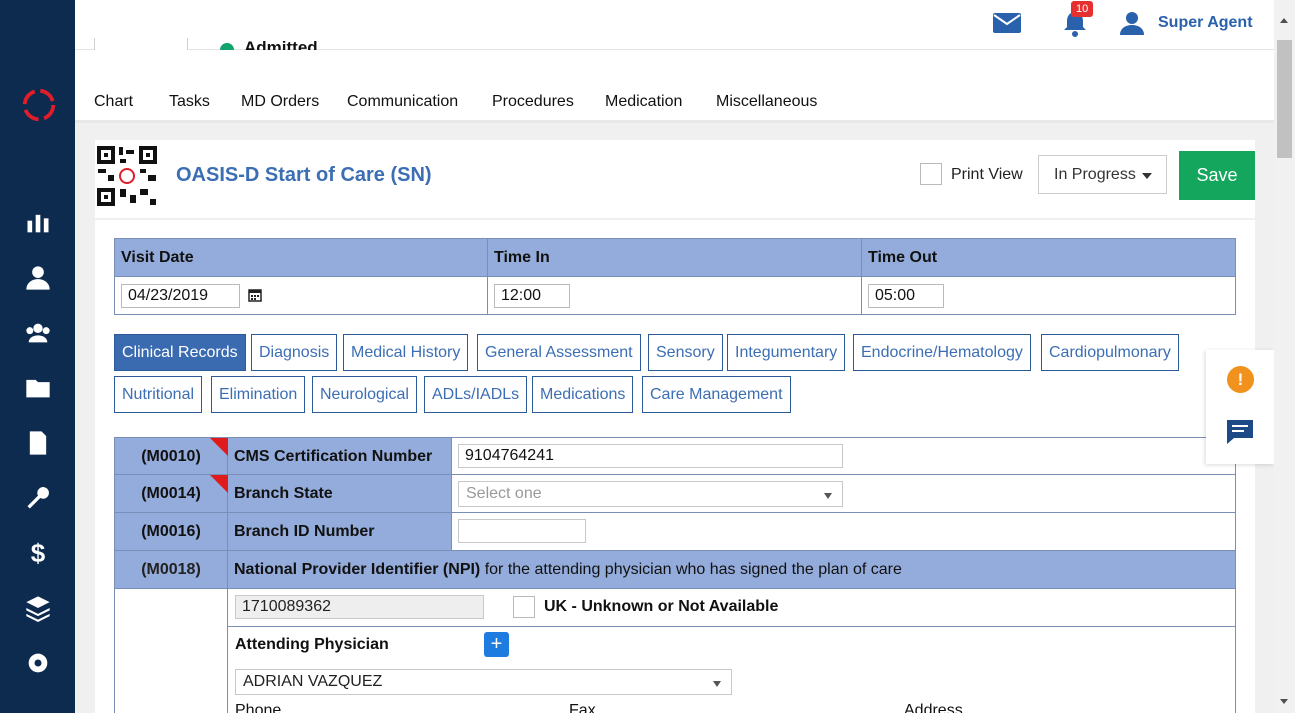 The image size is (1295, 713). I want to click on folder-plus-icon, so click(38, 388).